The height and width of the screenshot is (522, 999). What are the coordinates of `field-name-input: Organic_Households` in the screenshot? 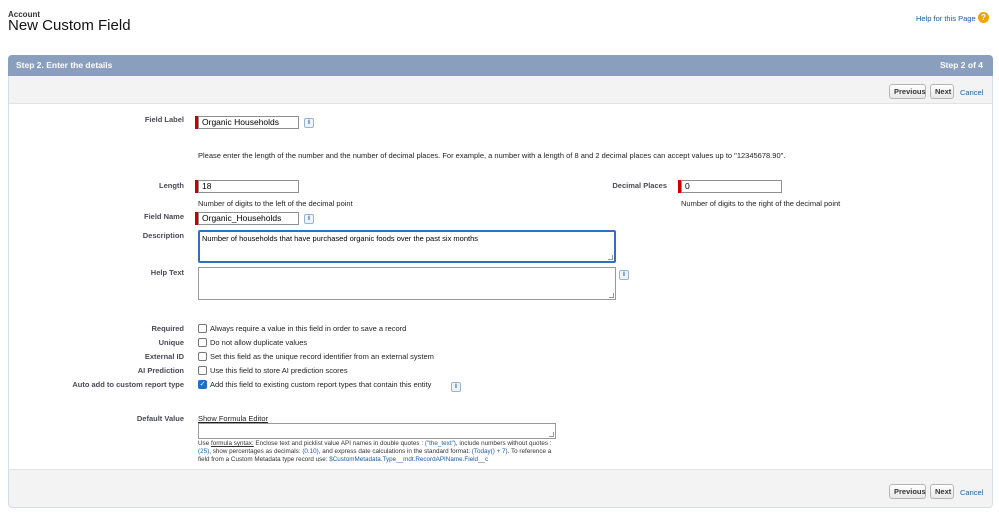 It's located at (248, 218).